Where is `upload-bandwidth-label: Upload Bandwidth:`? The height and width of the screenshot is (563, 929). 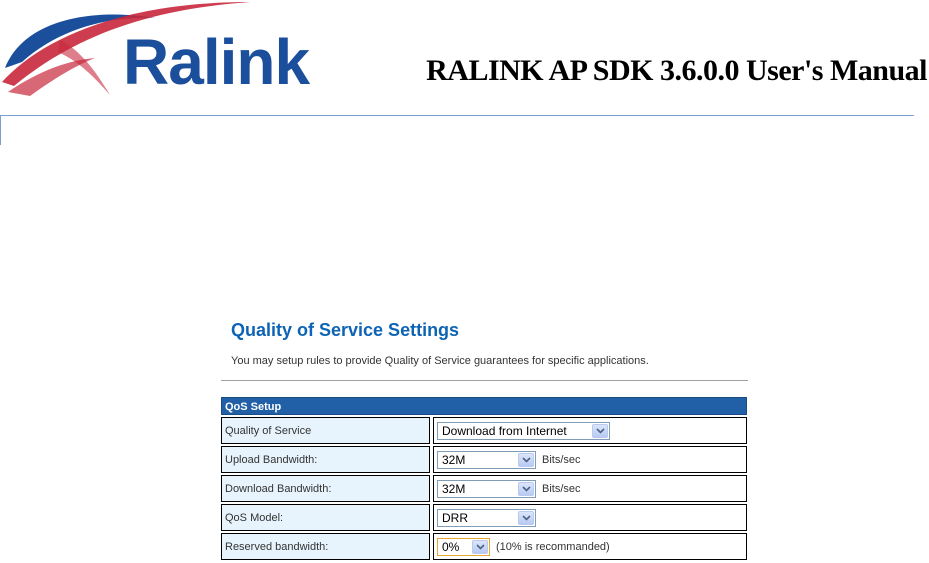 upload-bandwidth-label: Upload Bandwidth: is located at coordinates (325, 459).